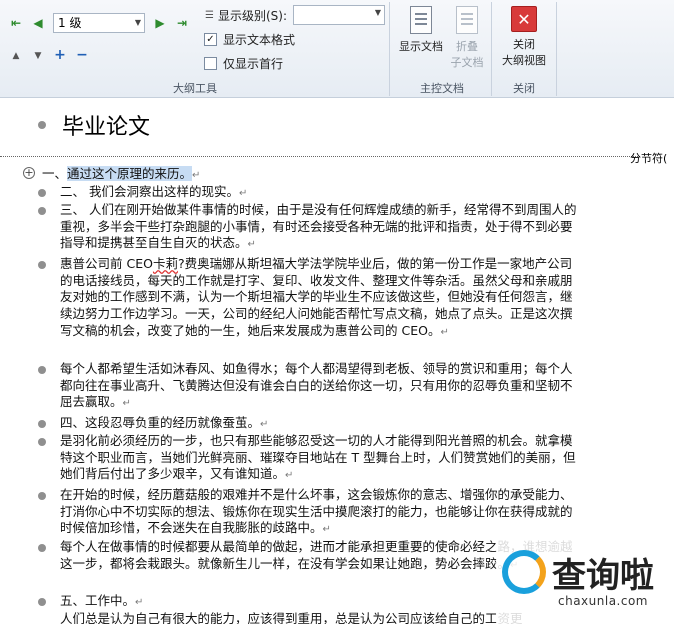 This screenshot has width=674, height=624. Describe the element at coordinates (60, 55) in the screenshot. I see `expand-icon: +` at that location.